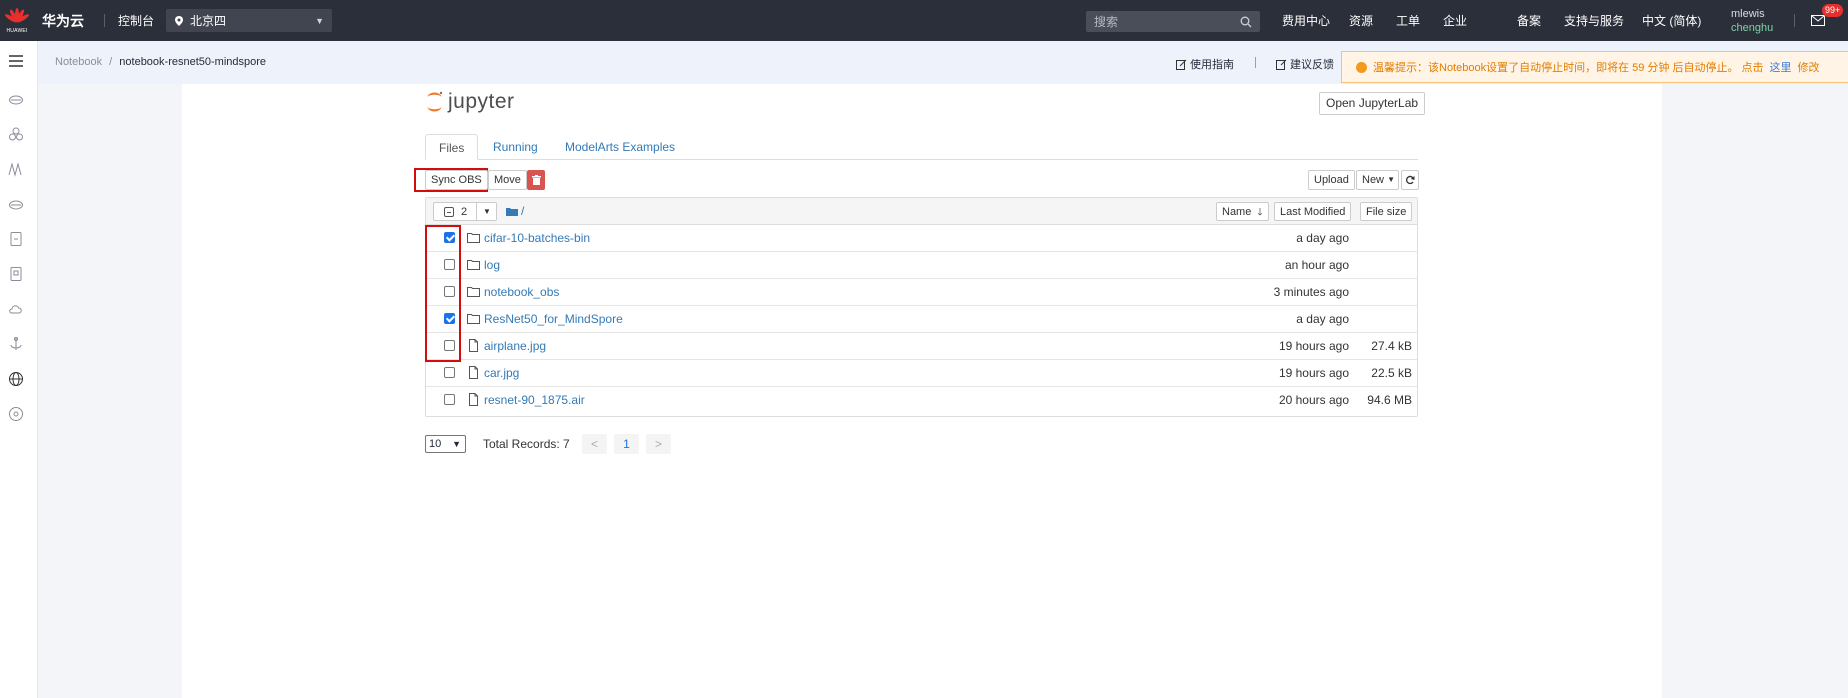 The height and width of the screenshot is (698, 1848). I want to click on page-1-button: 1, so click(626, 444).